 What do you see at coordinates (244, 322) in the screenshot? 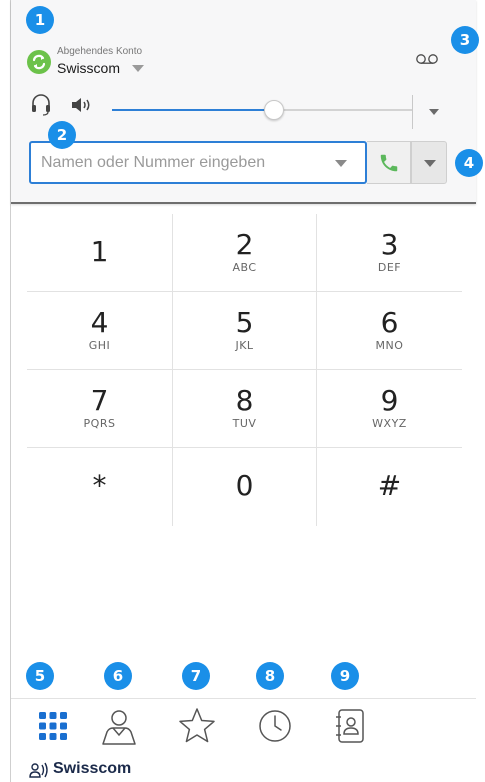
I see `keypad-key-digit: 5` at bounding box center [244, 322].